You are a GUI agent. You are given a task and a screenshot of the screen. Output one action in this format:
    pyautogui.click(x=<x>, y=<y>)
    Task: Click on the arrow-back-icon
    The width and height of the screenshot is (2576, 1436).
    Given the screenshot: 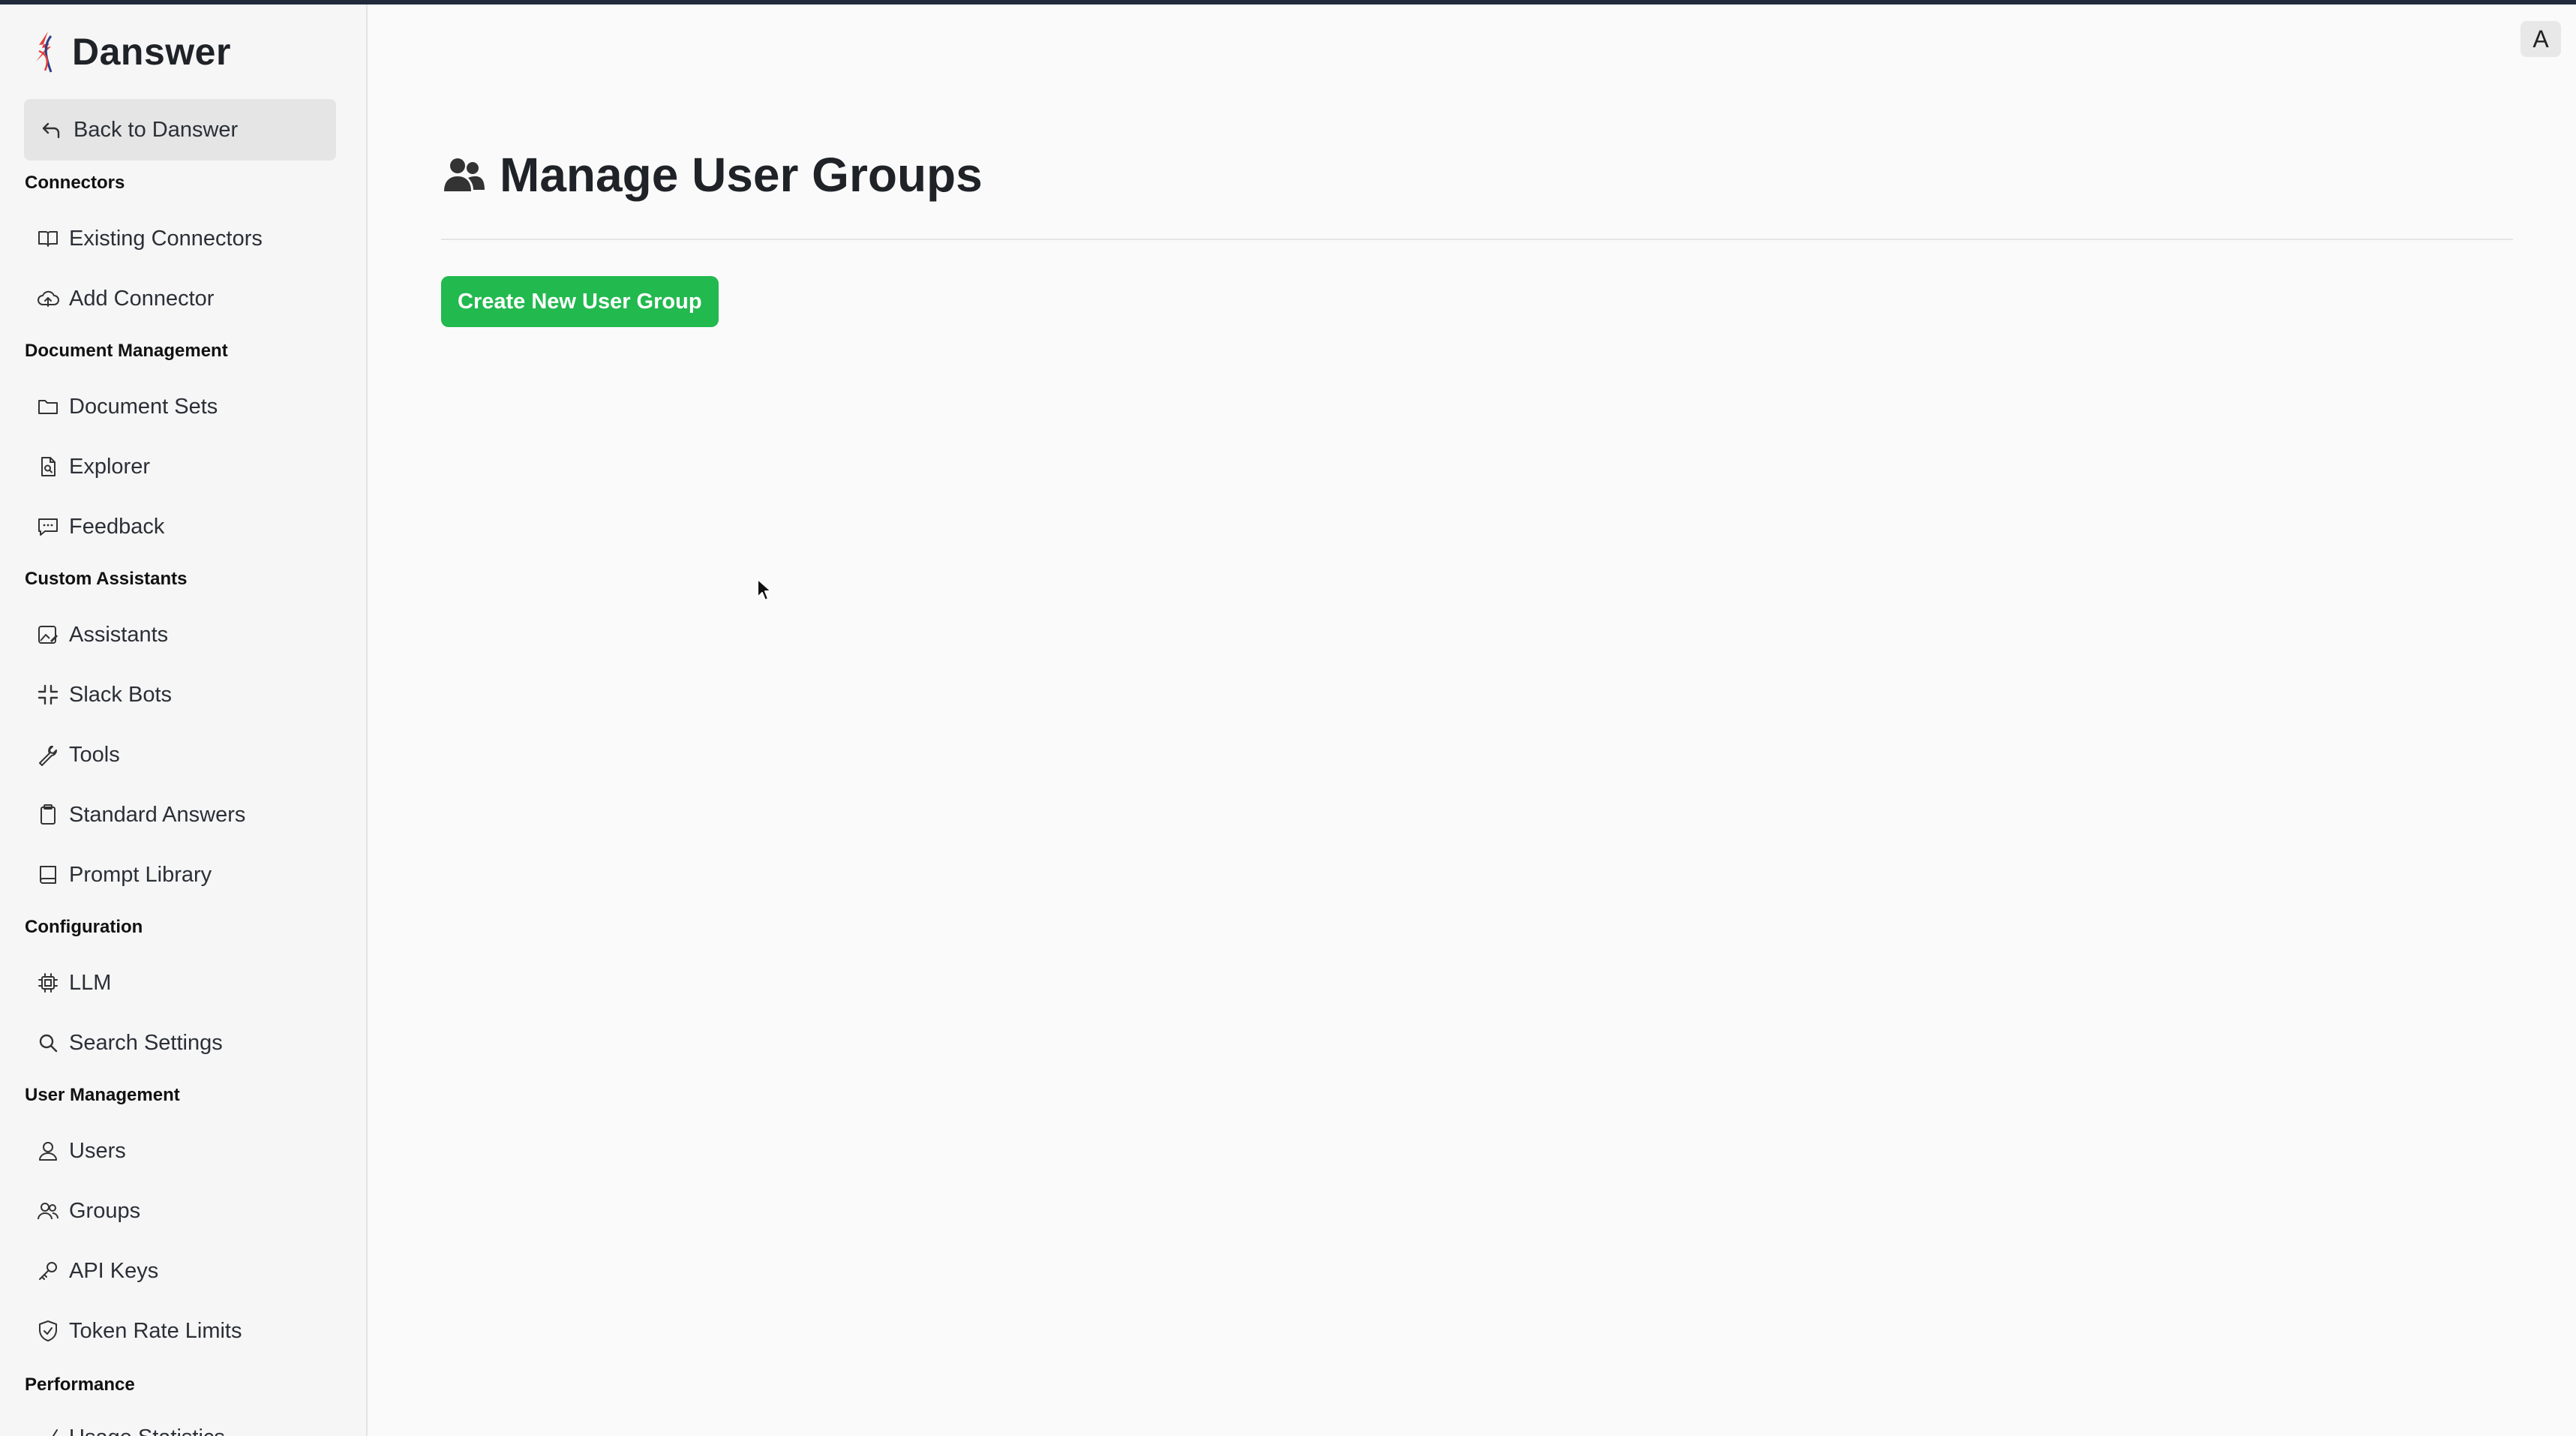 What is the action you would take?
    pyautogui.click(x=51, y=130)
    